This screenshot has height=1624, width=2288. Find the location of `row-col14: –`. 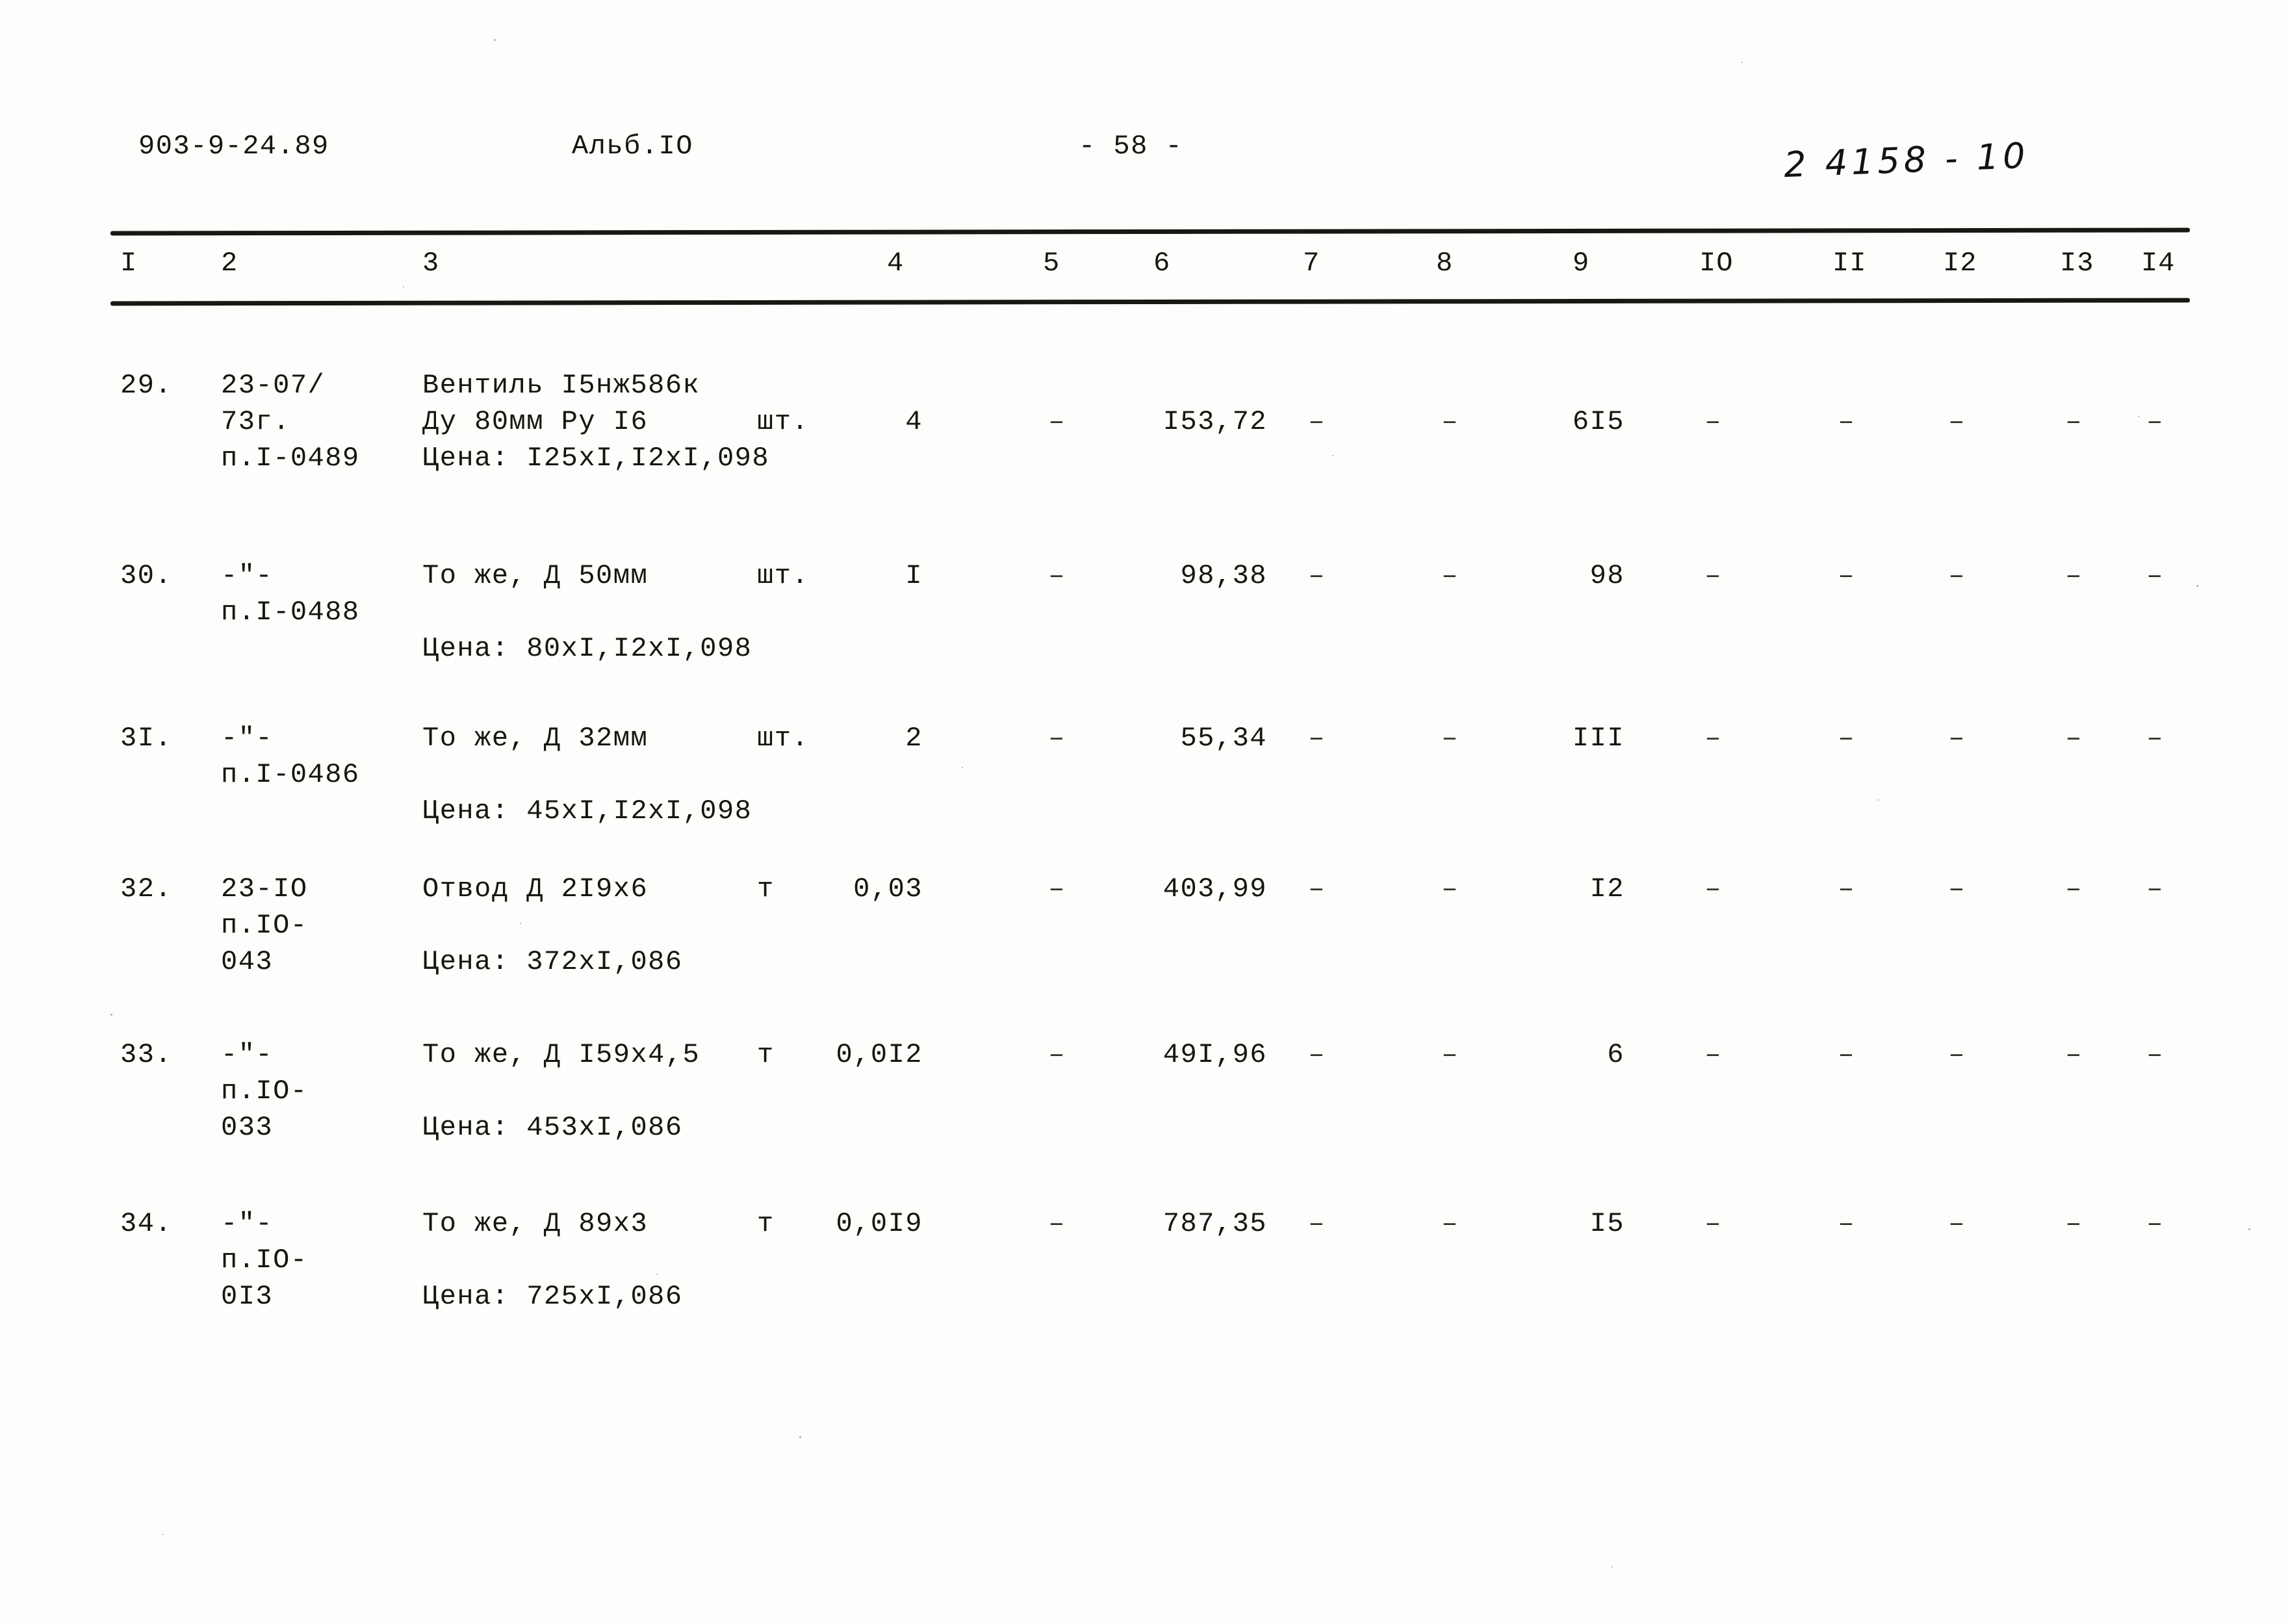

row-col14: – is located at coordinates (2155, 1223).